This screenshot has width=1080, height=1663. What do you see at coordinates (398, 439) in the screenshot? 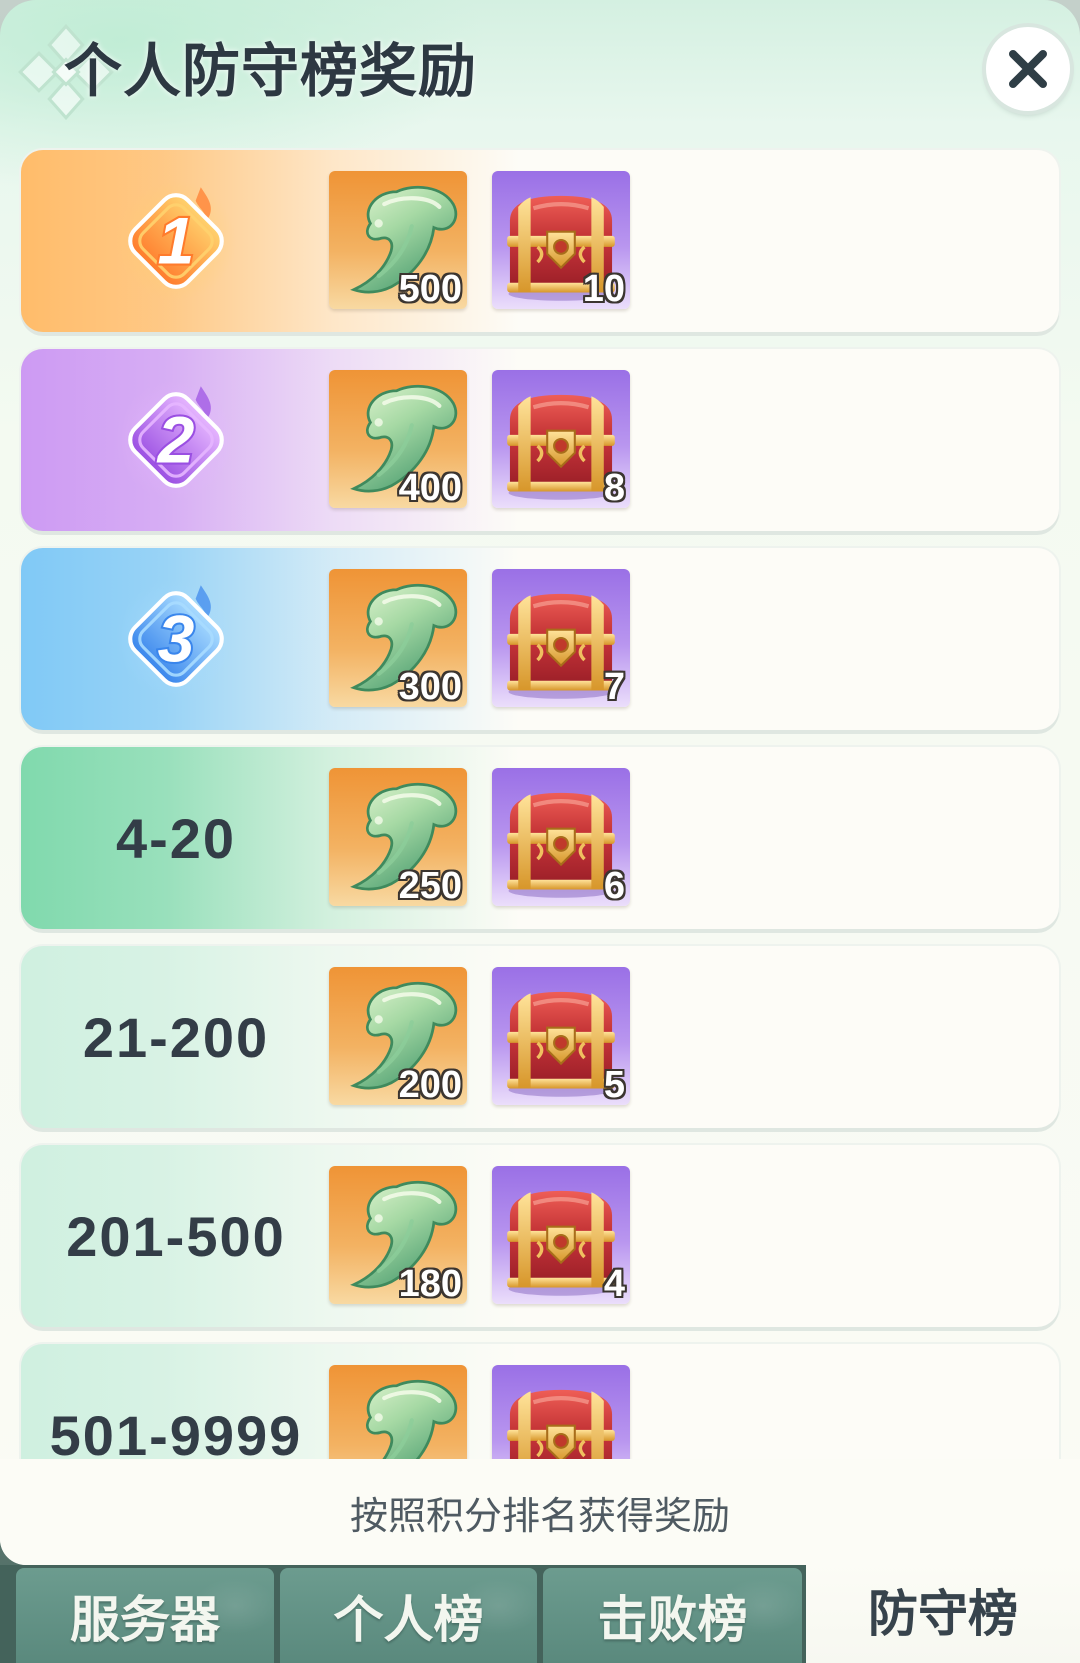
I see `jade-feather-reward-item: 400` at bounding box center [398, 439].